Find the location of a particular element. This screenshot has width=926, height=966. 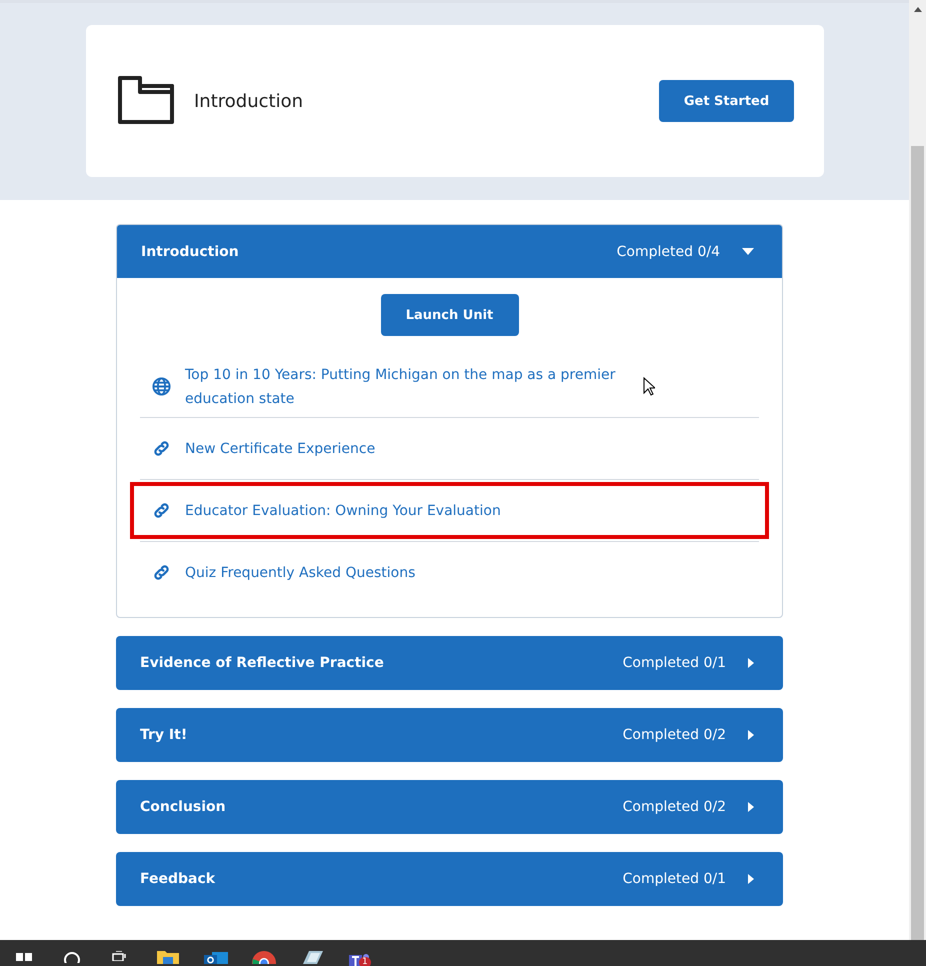

browser-icon is located at coordinates (264, 957).